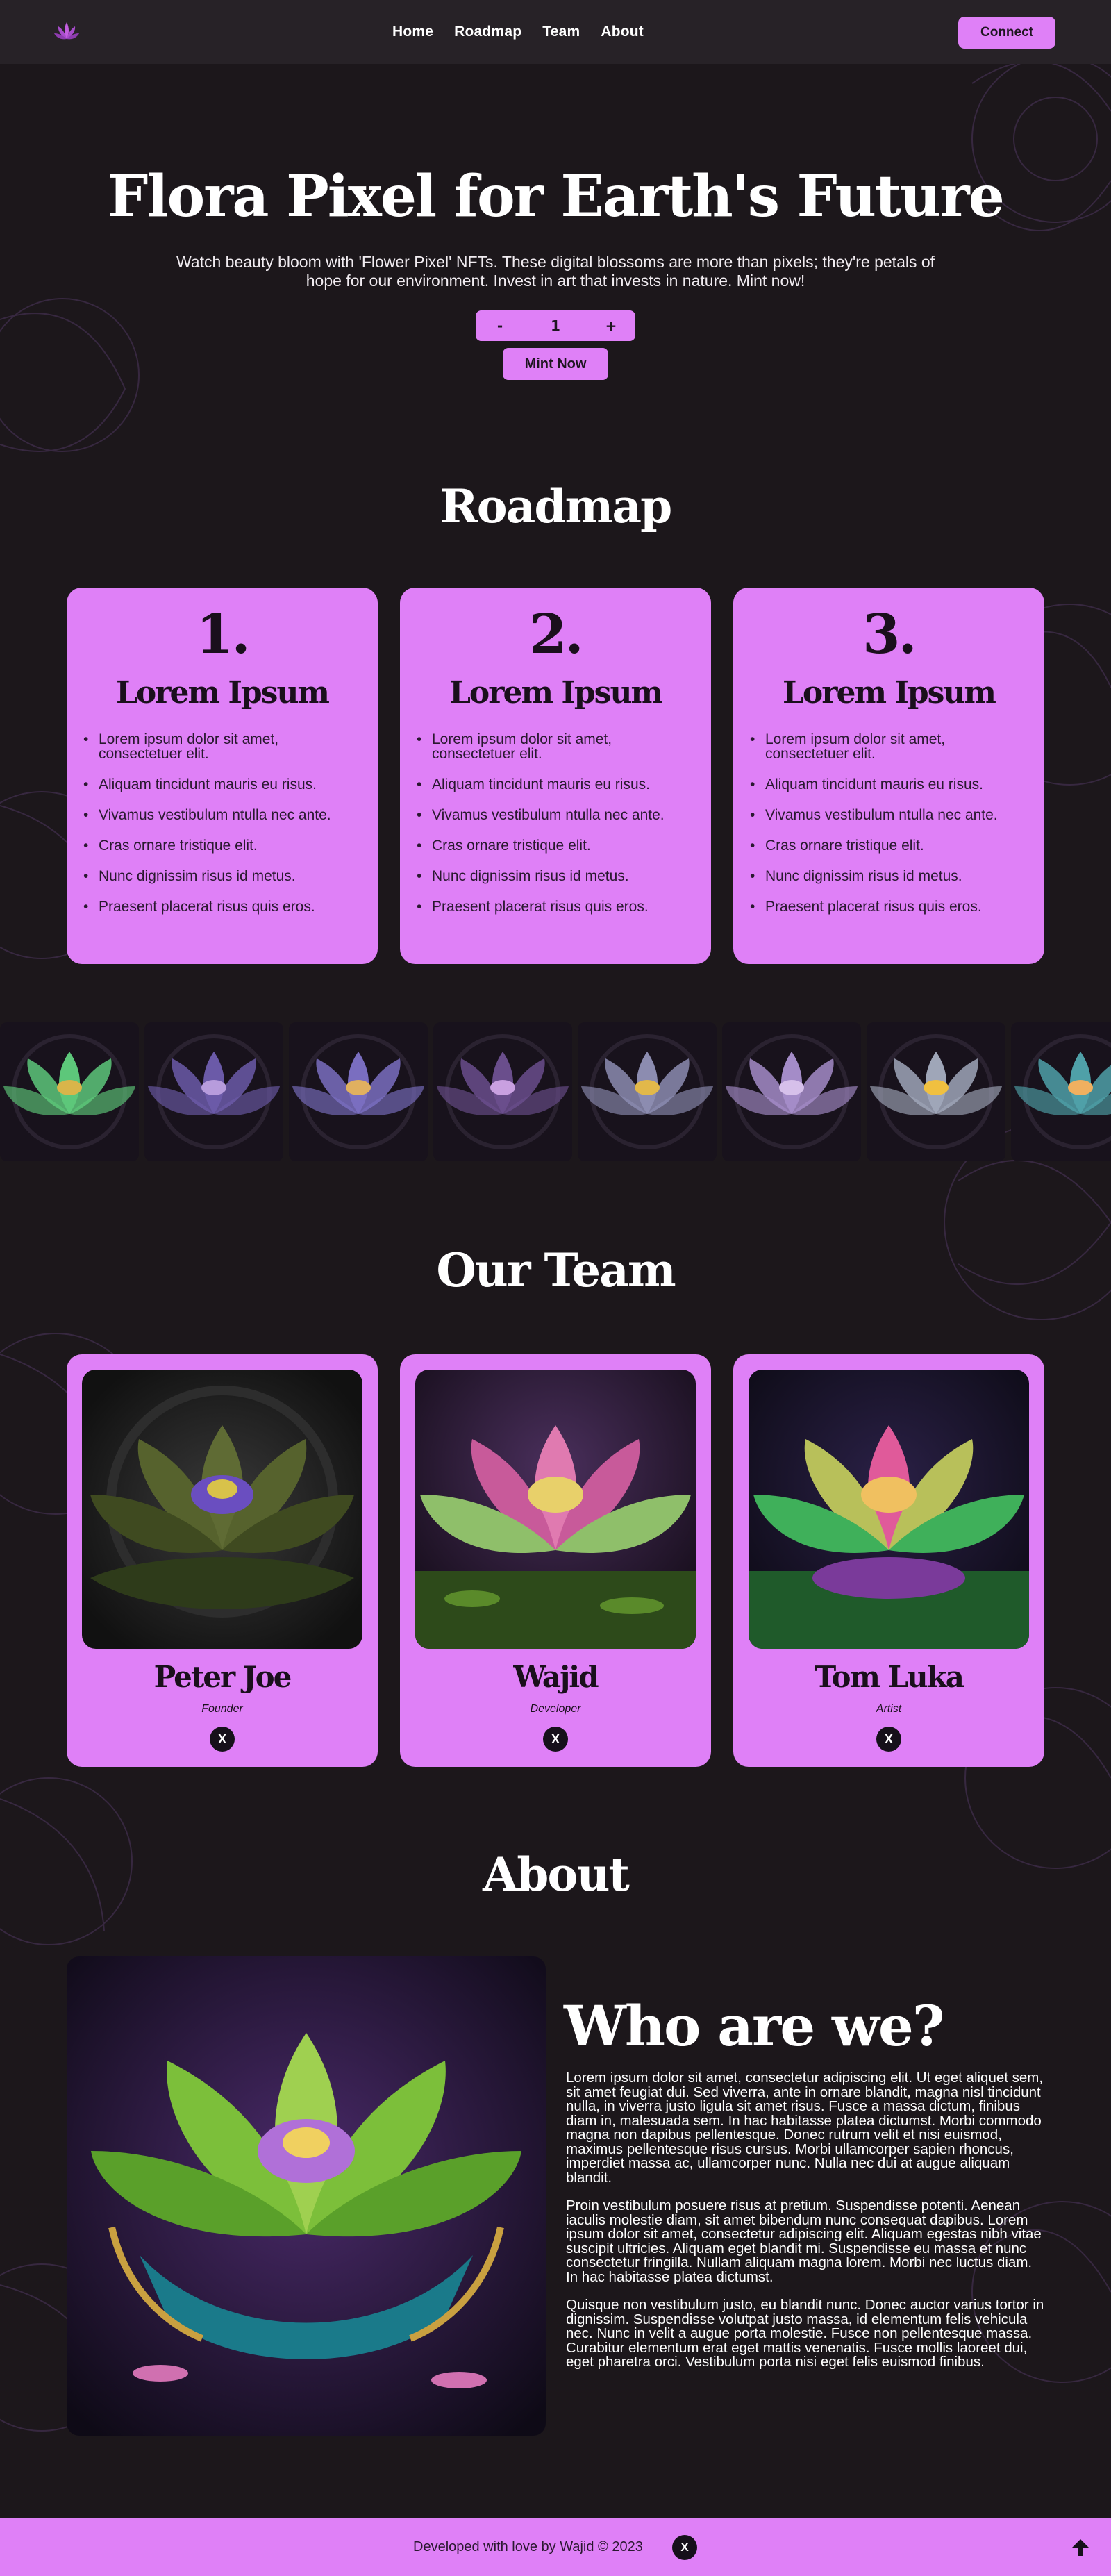 The width and height of the screenshot is (1111, 2576). Describe the element at coordinates (611, 325) in the screenshot. I see `increment-button: +` at that location.